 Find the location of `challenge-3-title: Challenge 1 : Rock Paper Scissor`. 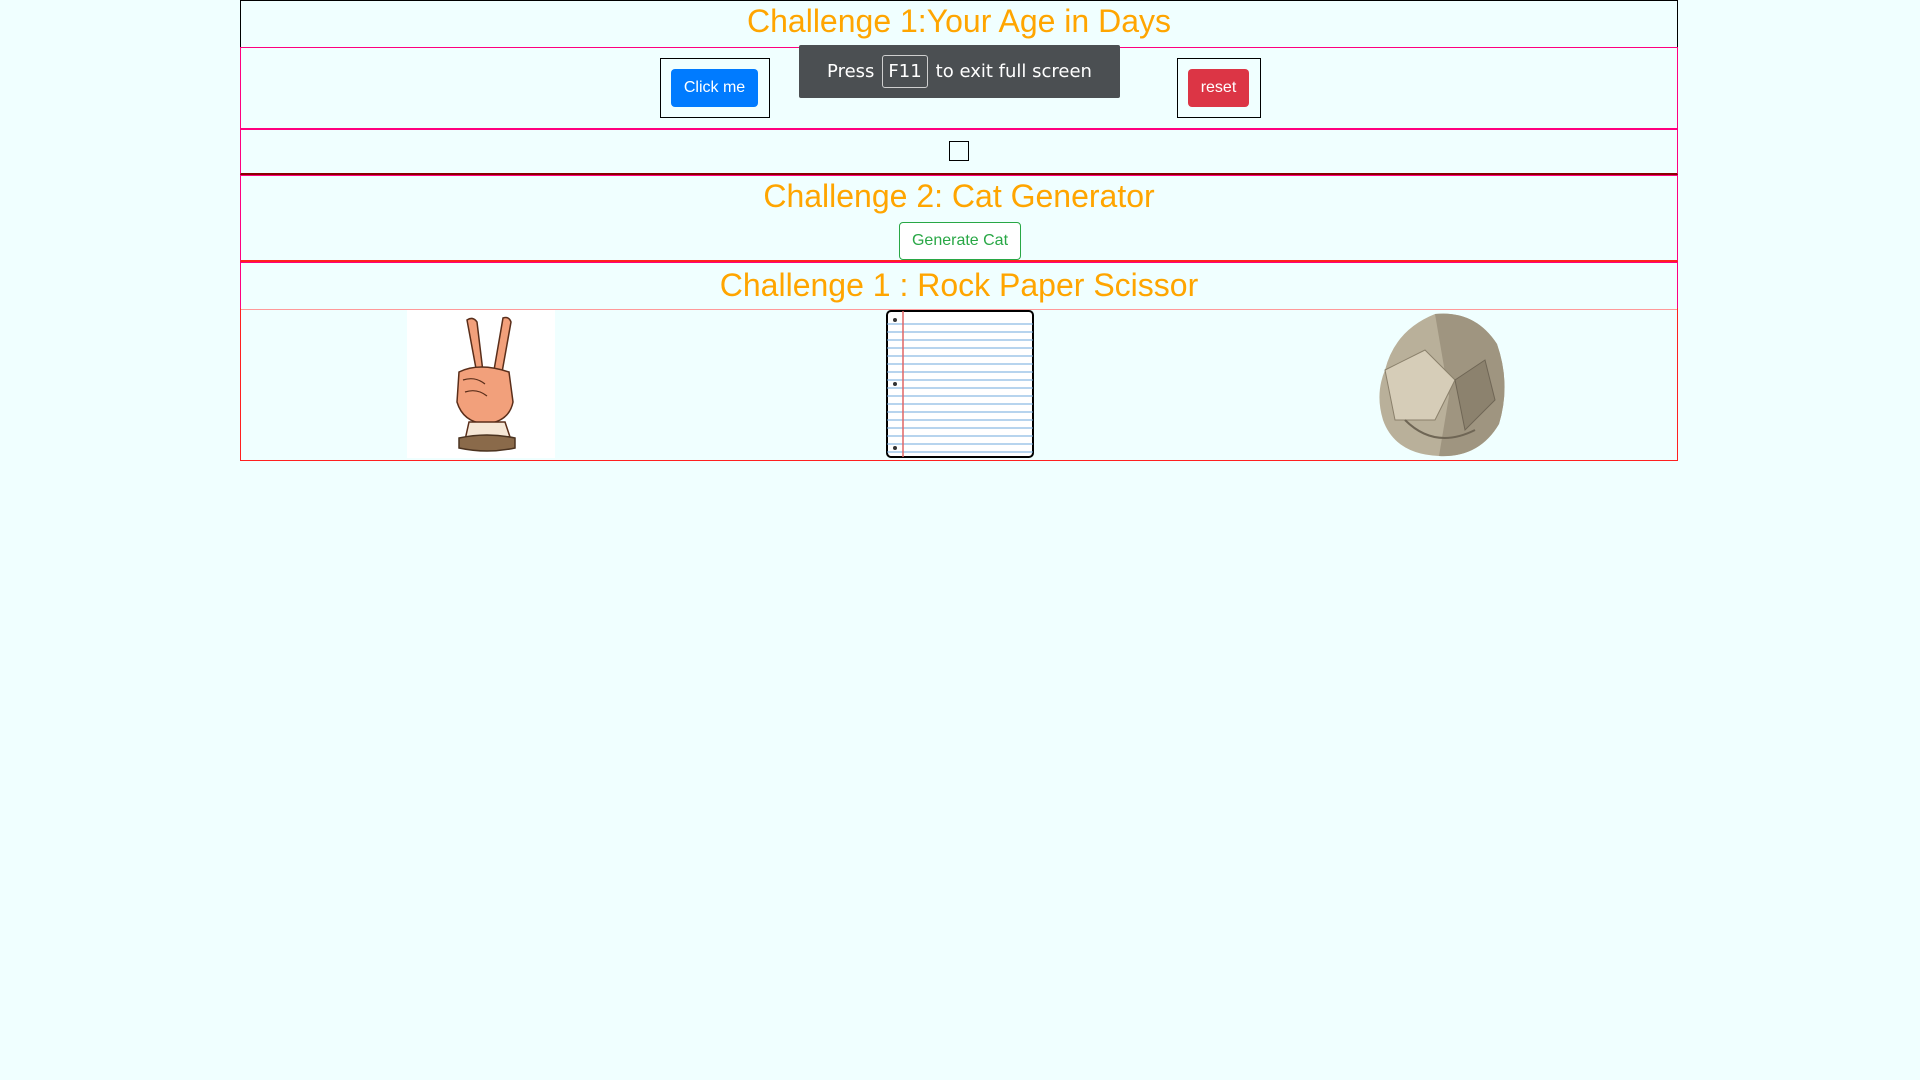

challenge-3-title: Challenge 1 : Rock Paper Scissor is located at coordinates (959, 285).